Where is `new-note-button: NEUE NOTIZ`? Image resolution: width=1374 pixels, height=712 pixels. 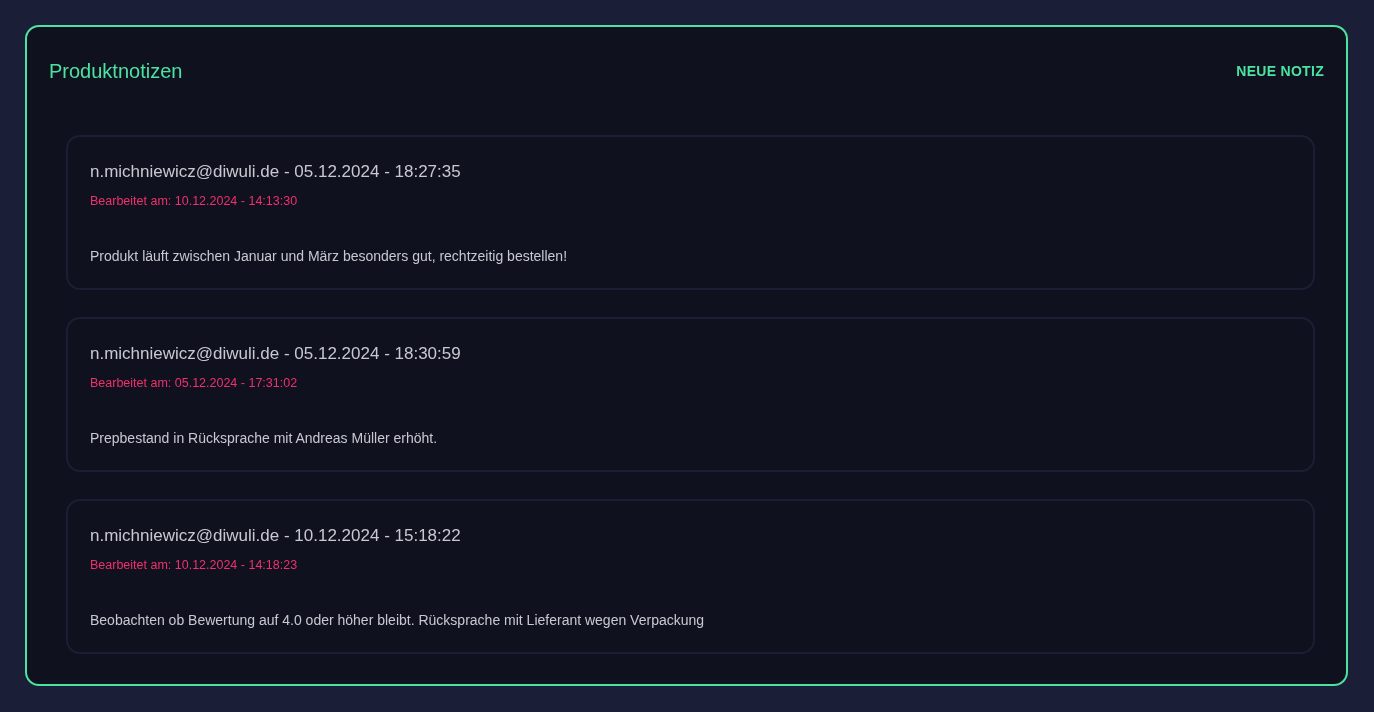
new-note-button: NEUE NOTIZ is located at coordinates (1280, 71).